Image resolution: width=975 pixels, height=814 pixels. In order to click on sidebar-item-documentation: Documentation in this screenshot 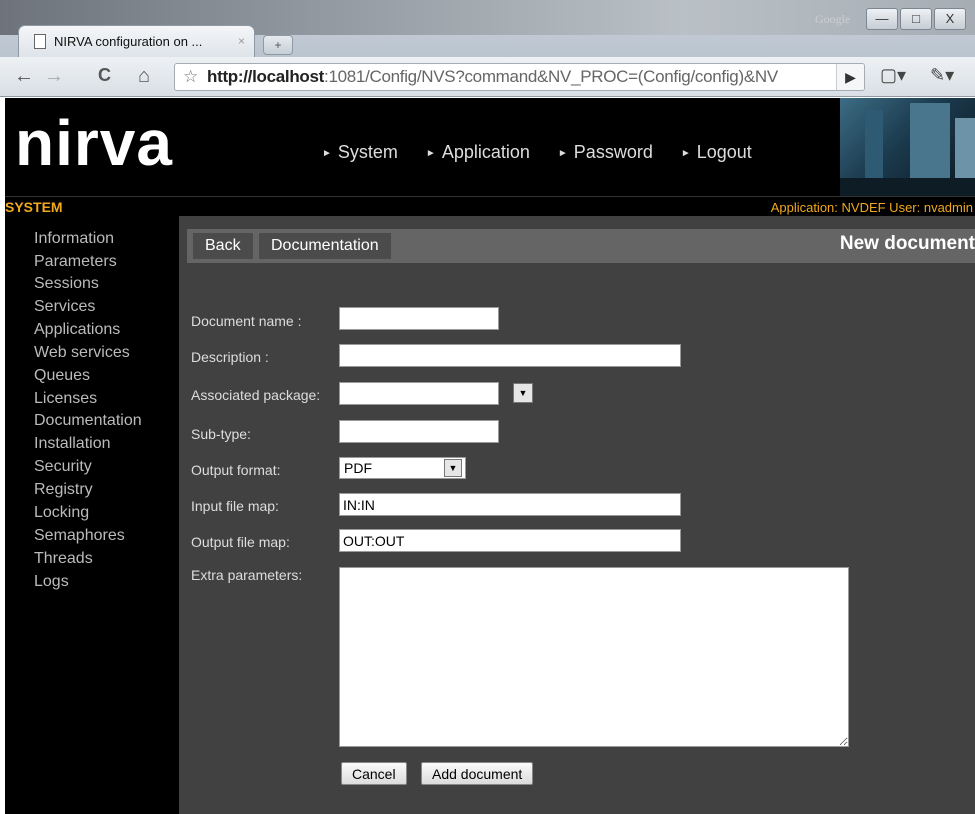, I will do `click(88, 421)`.